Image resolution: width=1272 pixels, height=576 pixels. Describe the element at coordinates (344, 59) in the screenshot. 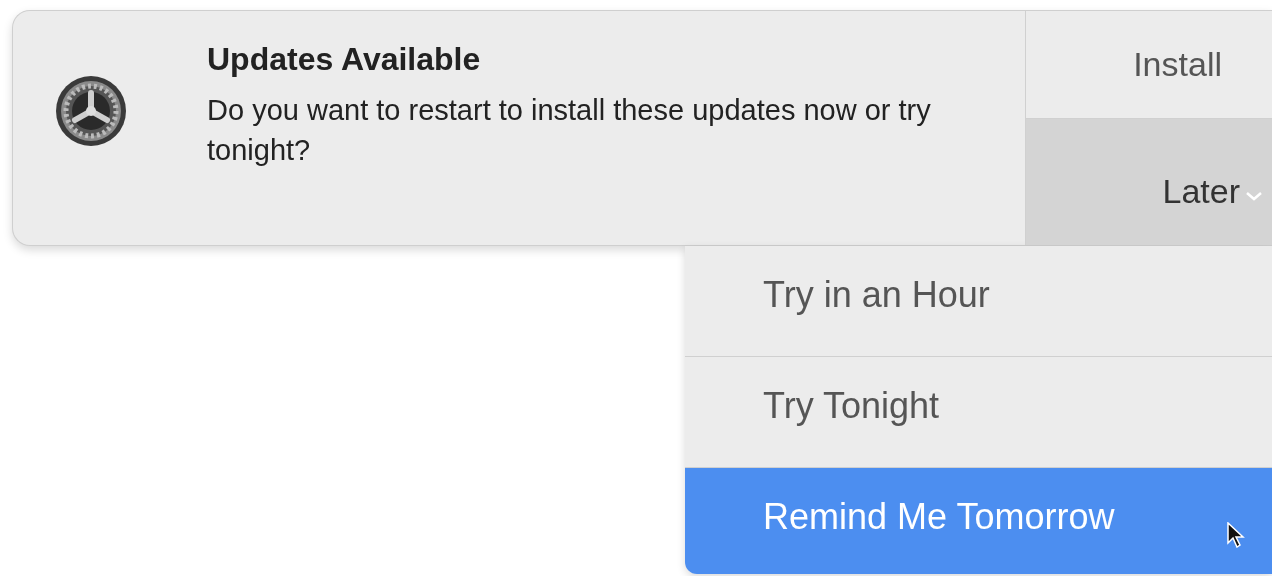

I see `notification-title: Updates Available` at that location.